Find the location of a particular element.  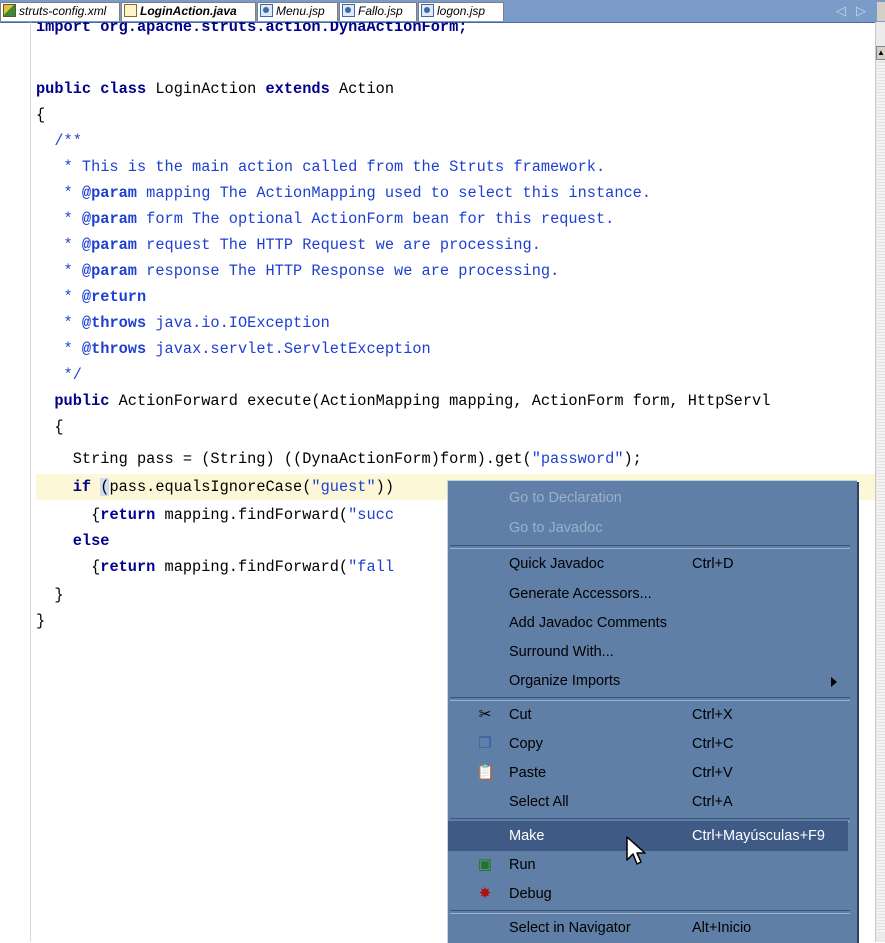

menu-item-paste: 📋 Paste Ctrl+V is located at coordinates (648, 773).